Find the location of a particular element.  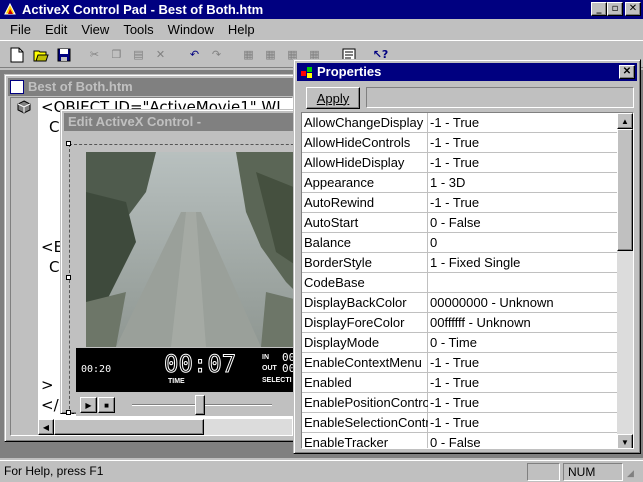

properties-close-button: ✕ is located at coordinates (627, 72).